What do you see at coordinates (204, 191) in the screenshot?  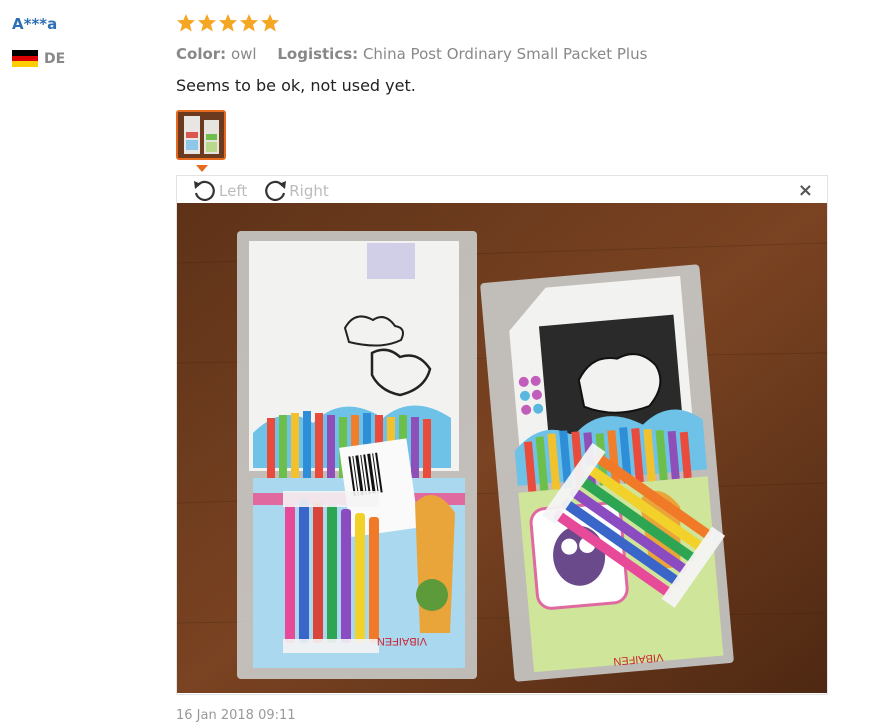 I see `rotate-left-icon` at bounding box center [204, 191].